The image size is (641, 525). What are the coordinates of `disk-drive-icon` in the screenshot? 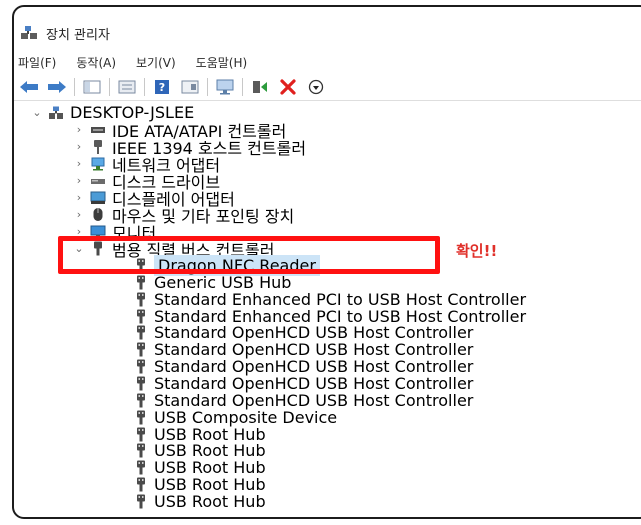 It's located at (98, 181).